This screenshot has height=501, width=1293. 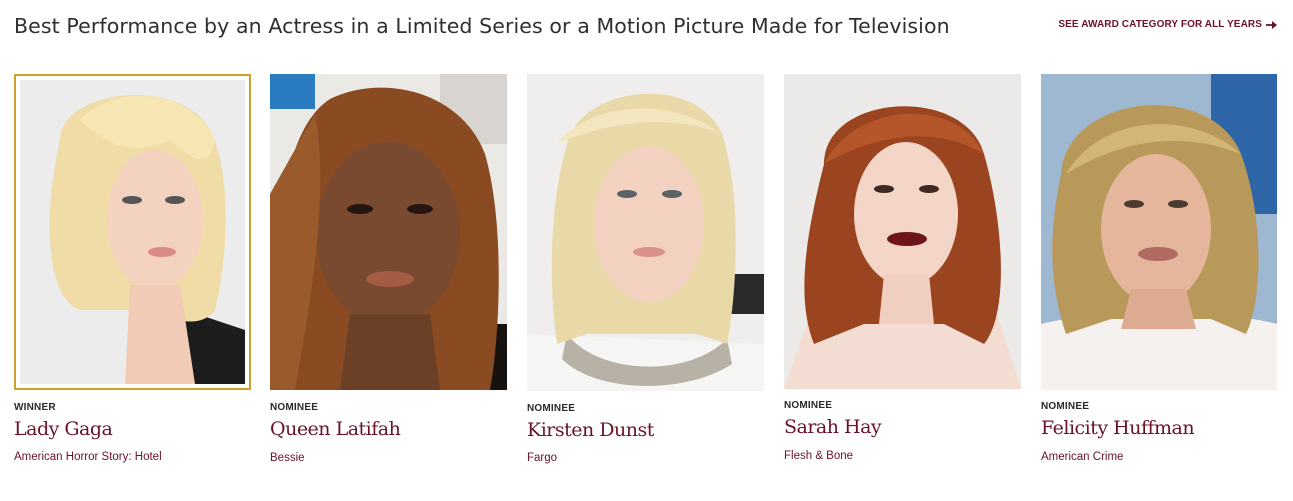 I want to click on arrow-right-icon, so click(x=1271, y=24).